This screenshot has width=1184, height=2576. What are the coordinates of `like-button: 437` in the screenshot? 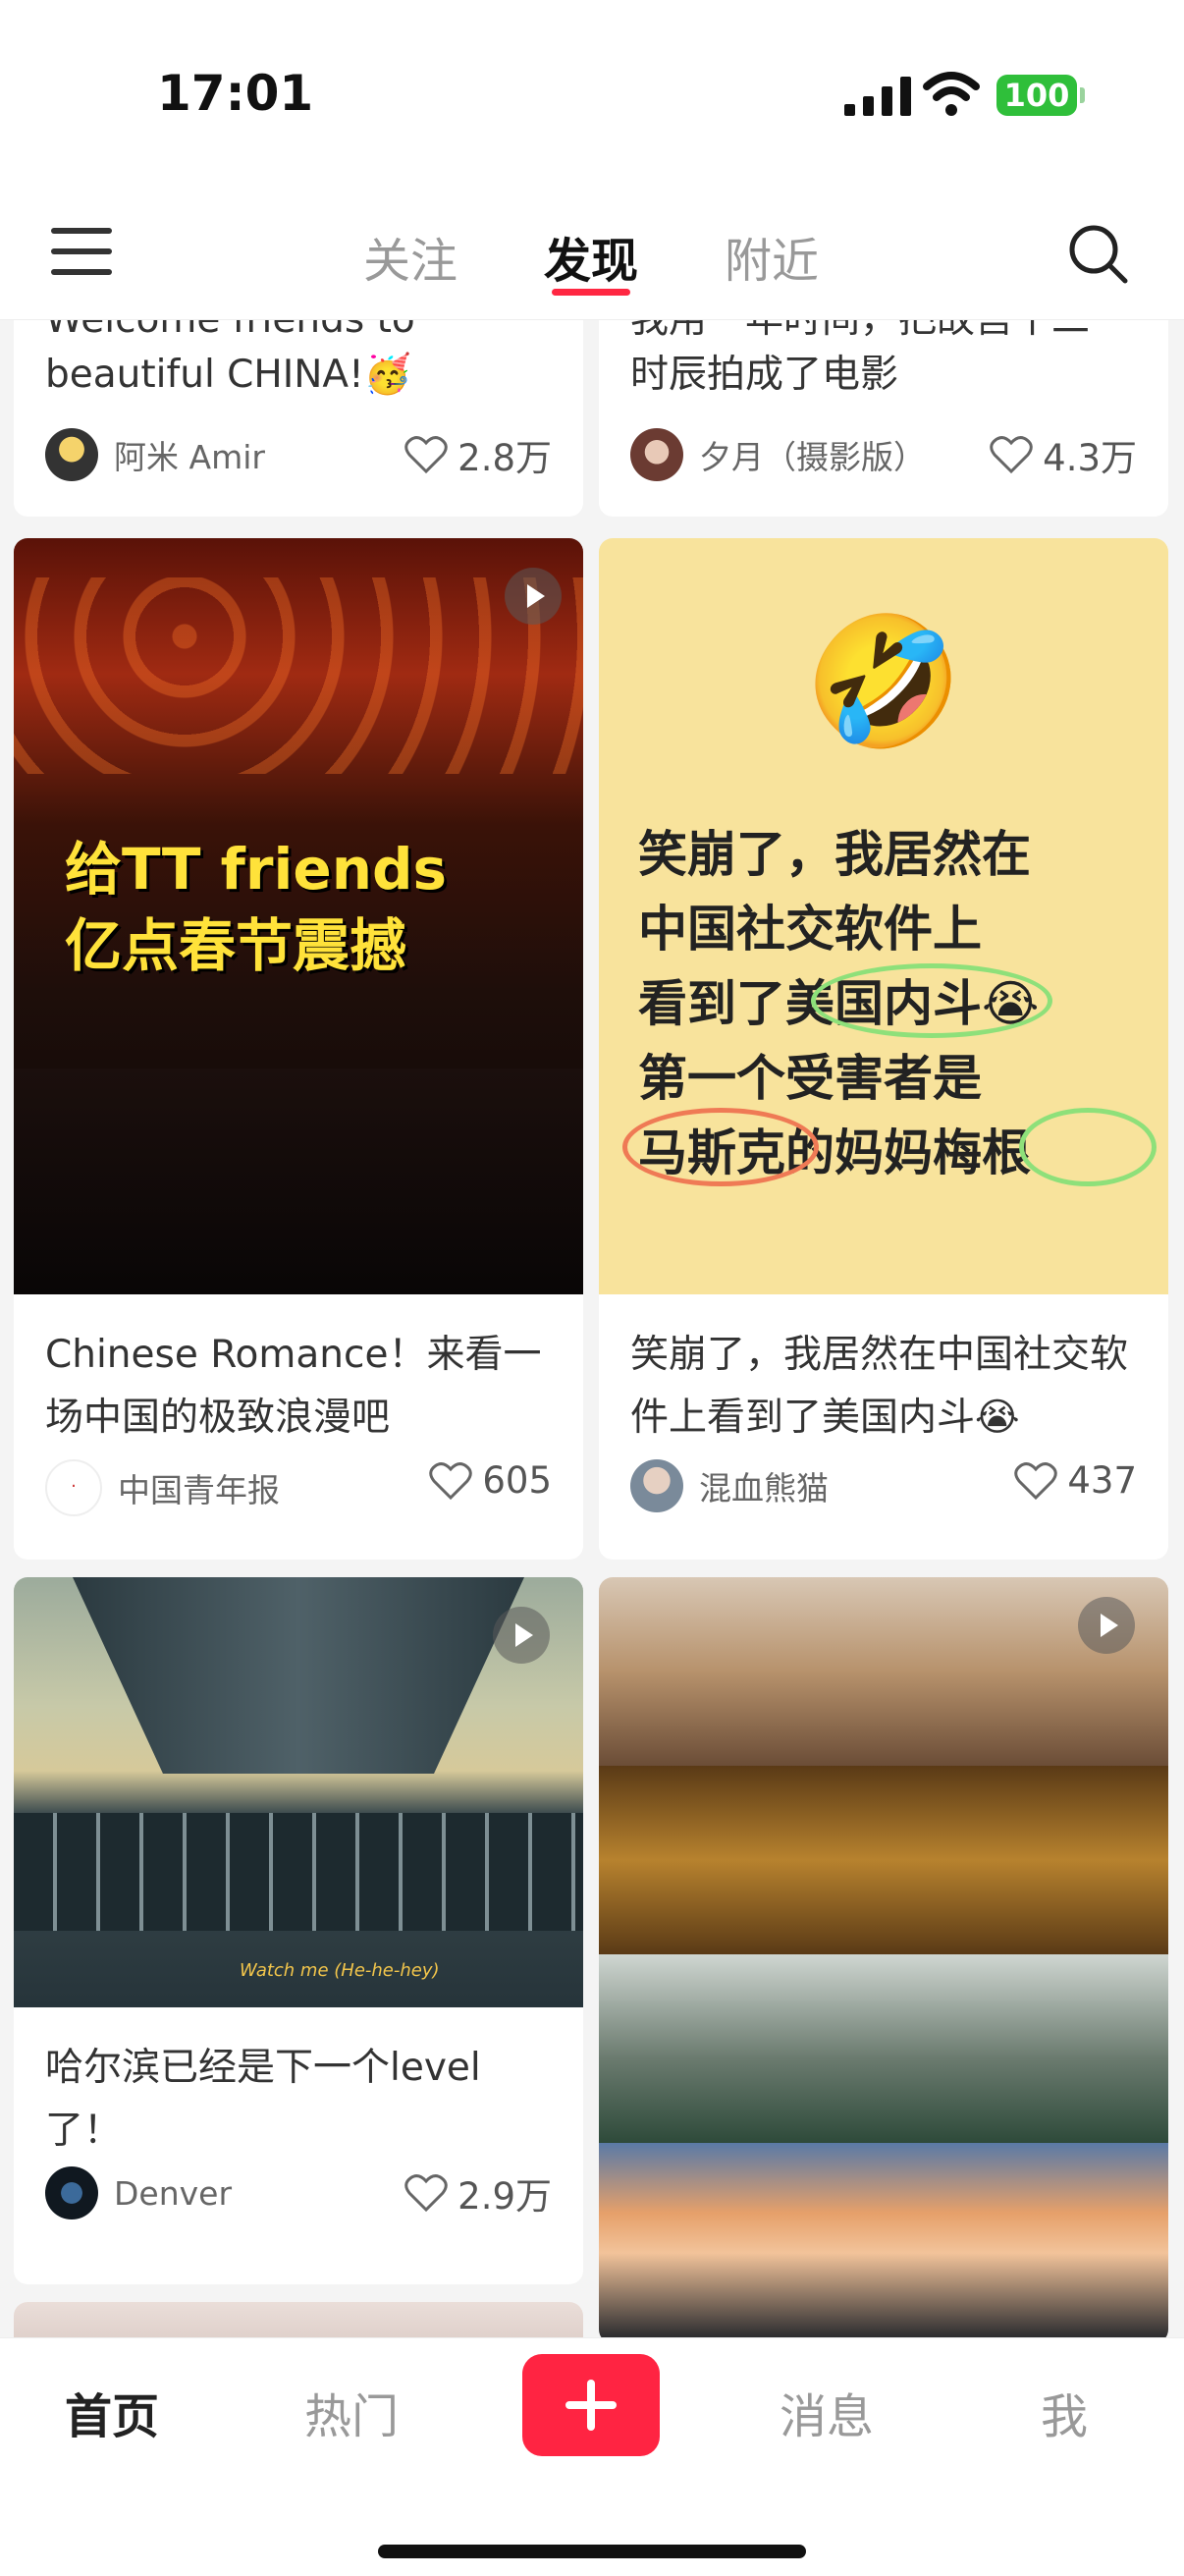 It's located at (1075, 1481).